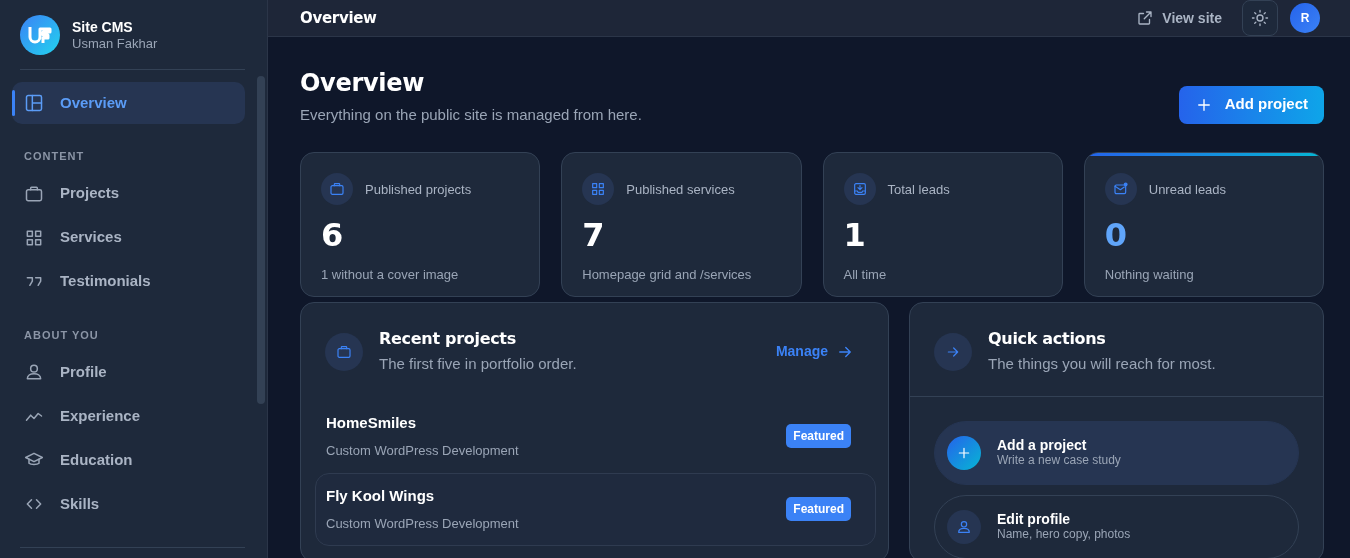  I want to click on subheading: Everything on the public site is managed from here., so click(471, 114).